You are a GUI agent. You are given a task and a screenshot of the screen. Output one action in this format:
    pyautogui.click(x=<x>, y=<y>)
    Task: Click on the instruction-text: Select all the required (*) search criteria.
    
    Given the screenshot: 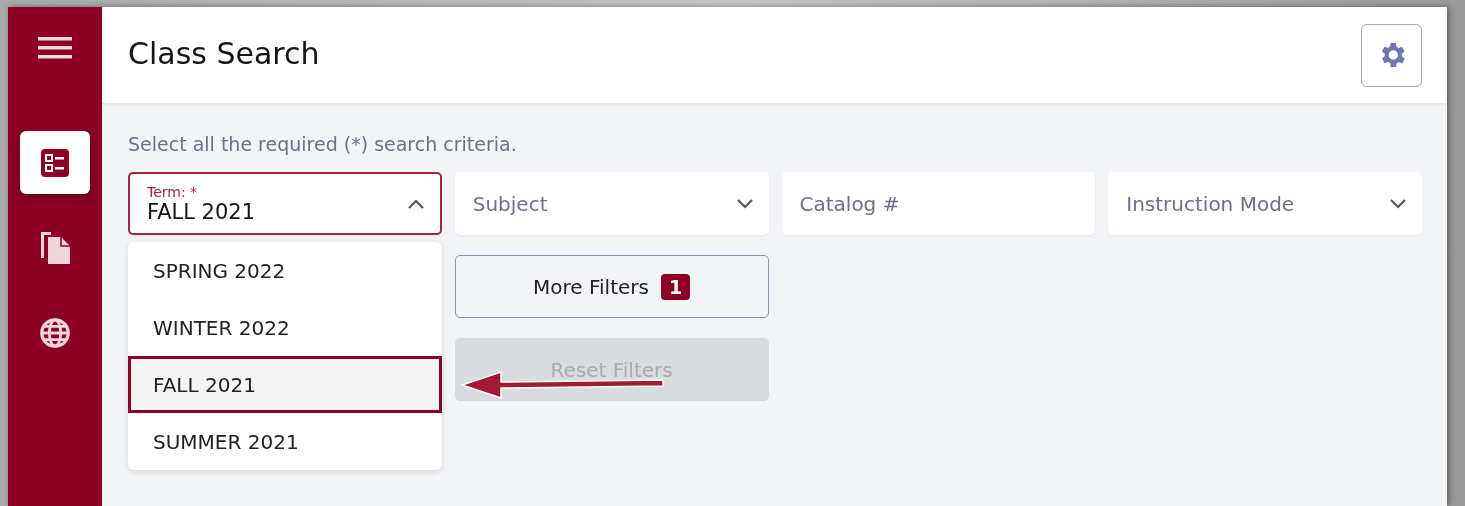 What is the action you would take?
    pyautogui.click(x=323, y=144)
    